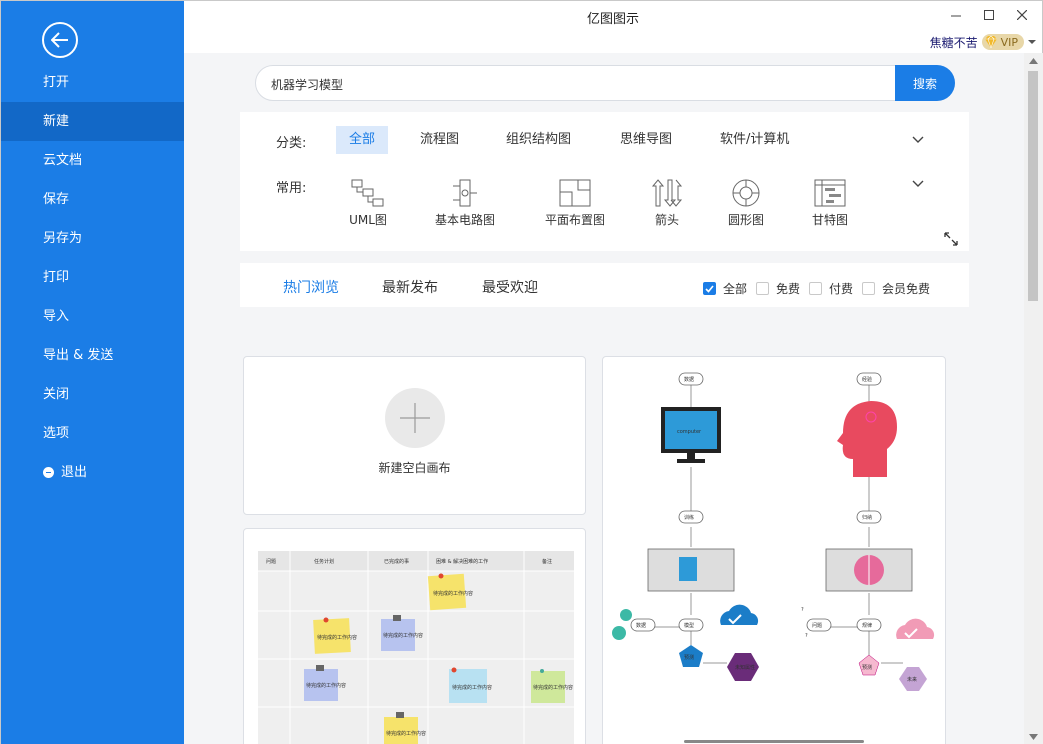  Describe the element at coordinates (311, 287) in the screenshot. I see `sort-tab: 热门浏览` at that location.